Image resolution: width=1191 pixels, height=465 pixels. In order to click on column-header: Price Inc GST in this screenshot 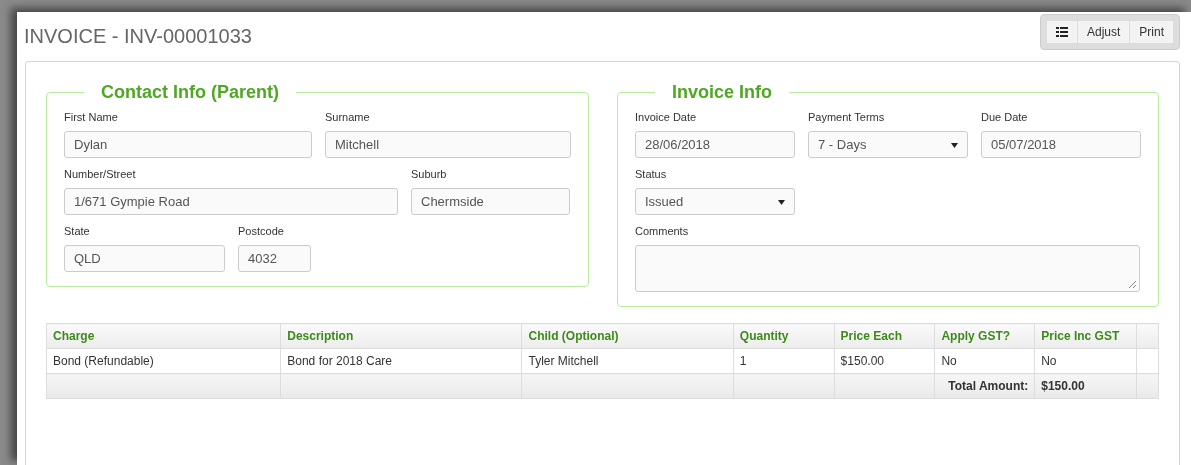, I will do `click(1085, 336)`.